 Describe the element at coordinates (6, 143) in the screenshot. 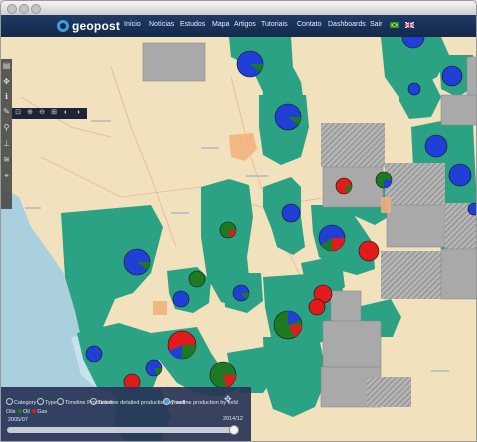

I see `measure-icon: ⊥` at that location.